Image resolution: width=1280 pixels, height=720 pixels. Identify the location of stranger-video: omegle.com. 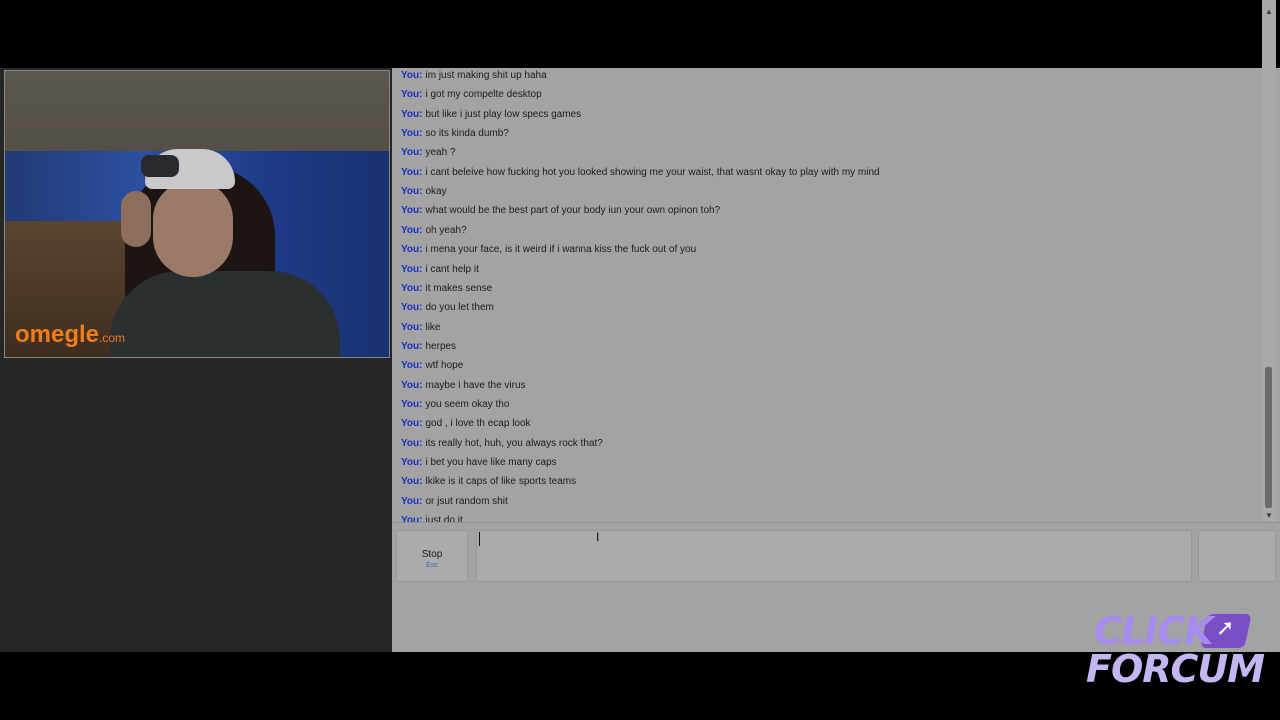
(197, 214).